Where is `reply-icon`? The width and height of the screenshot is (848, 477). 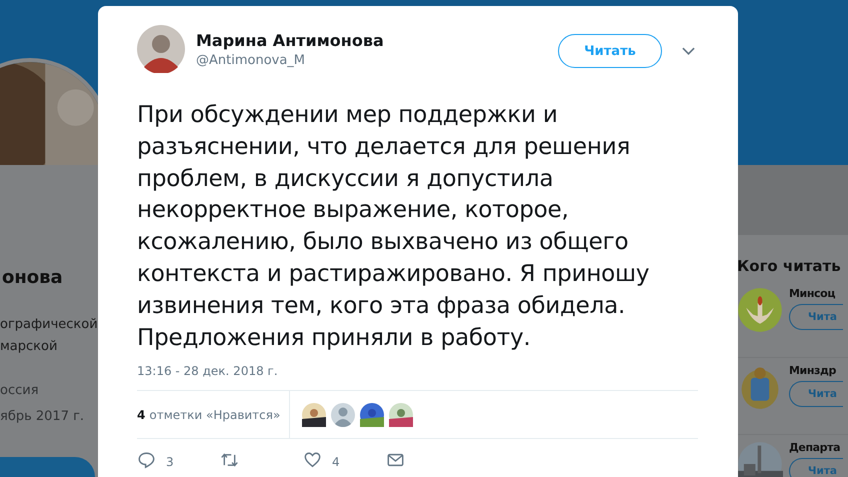
reply-icon is located at coordinates (146, 460).